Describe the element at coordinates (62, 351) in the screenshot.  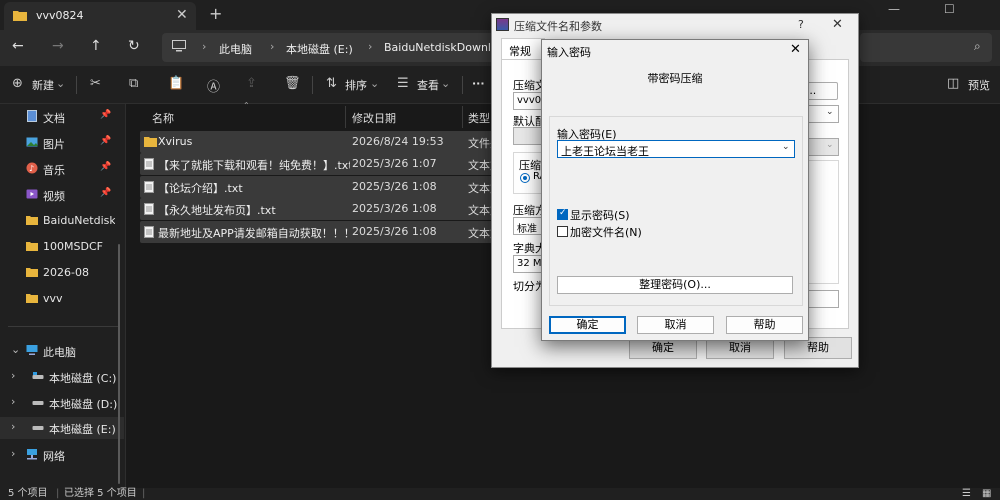
I see `sidebar-item-this-pc: ⌄ 此电脑` at that location.